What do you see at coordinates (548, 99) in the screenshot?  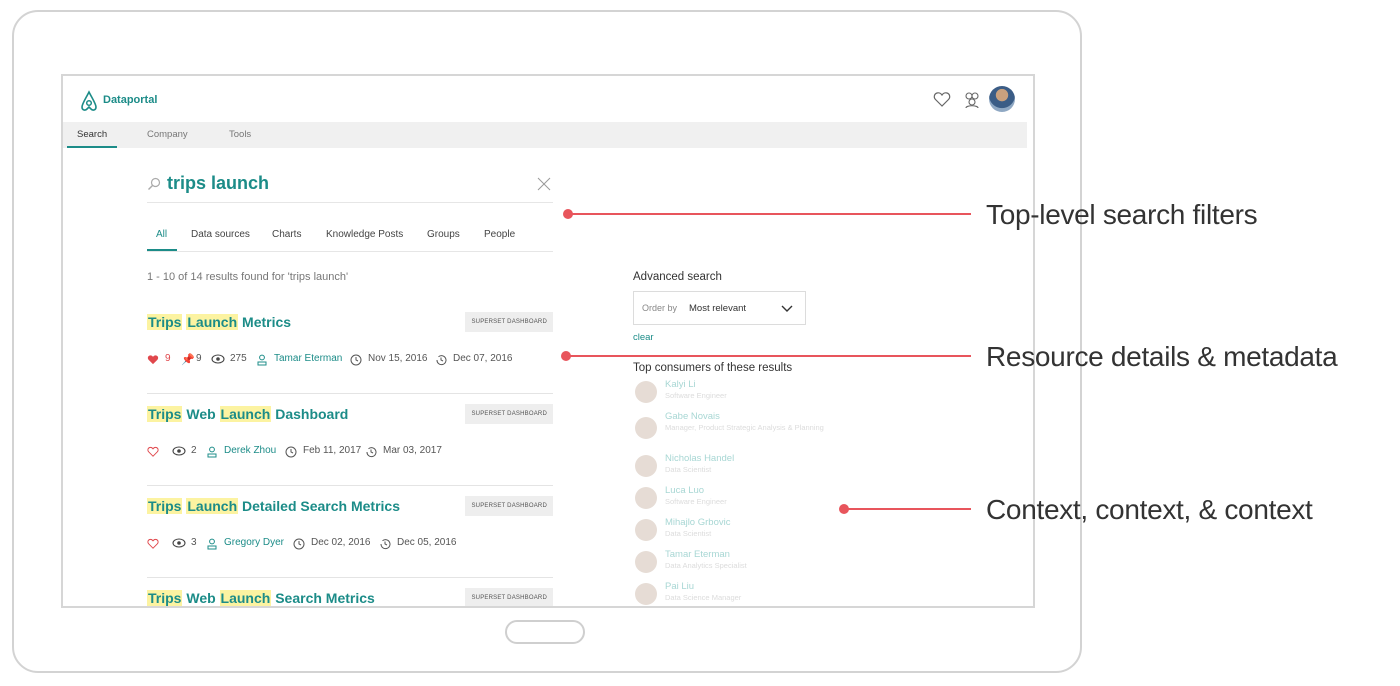 I see `app-header: Dataportal` at bounding box center [548, 99].